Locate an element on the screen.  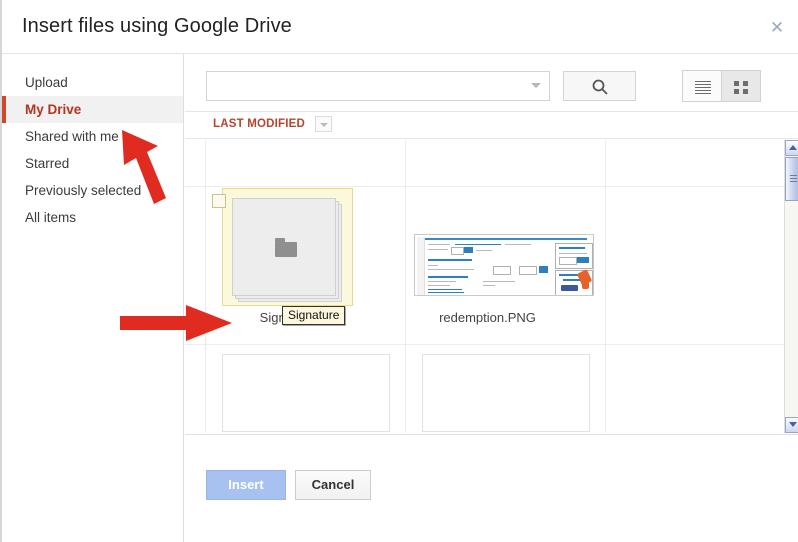
vertical-scrollbar is located at coordinates (791, 286).